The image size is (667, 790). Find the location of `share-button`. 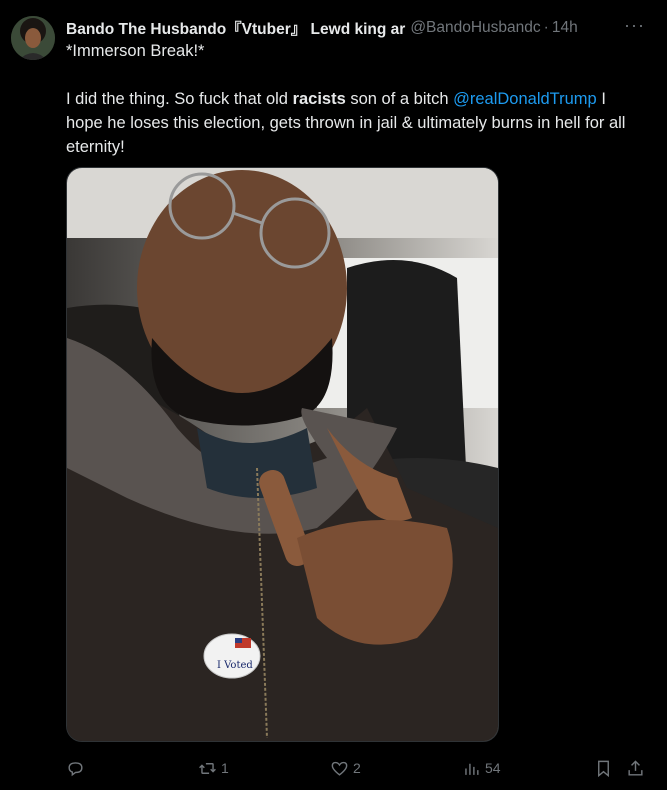

share-button is located at coordinates (635, 768).